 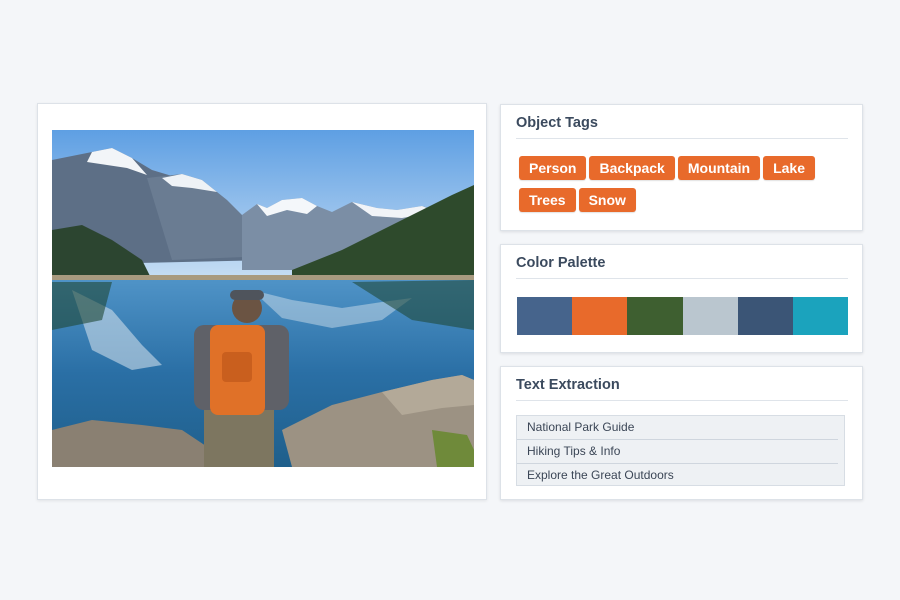 What do you see at coordinates (632, 168) in the screenshot?
I see `tag-backpack: Backpack` at bounding box center [632, 168].